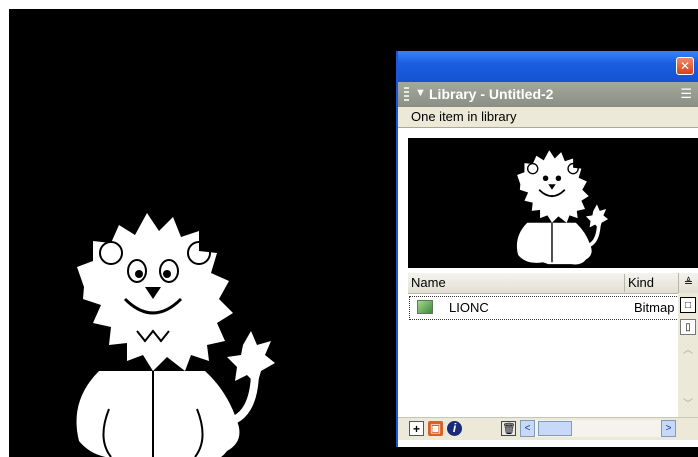 This screenshot has width=698, height=457. What do you see at coordinates (454, 428) in the screenshot?
I see `properties-icon: i` at bounding box center [454, 428].